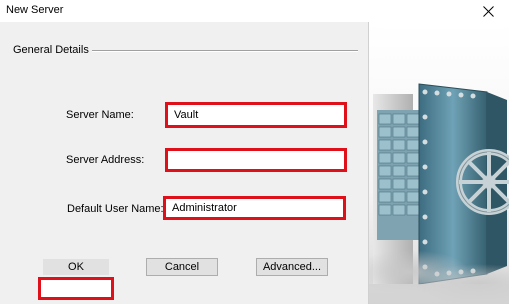 Image resolution: width=509 pixels, height=304 pixels. I want to click on title-bar: New Server, so click(254, 11).